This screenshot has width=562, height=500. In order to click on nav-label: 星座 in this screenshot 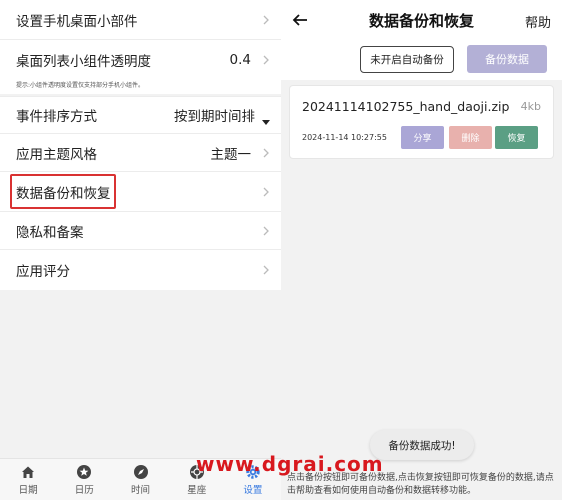, I will do `click(197, 490)`.